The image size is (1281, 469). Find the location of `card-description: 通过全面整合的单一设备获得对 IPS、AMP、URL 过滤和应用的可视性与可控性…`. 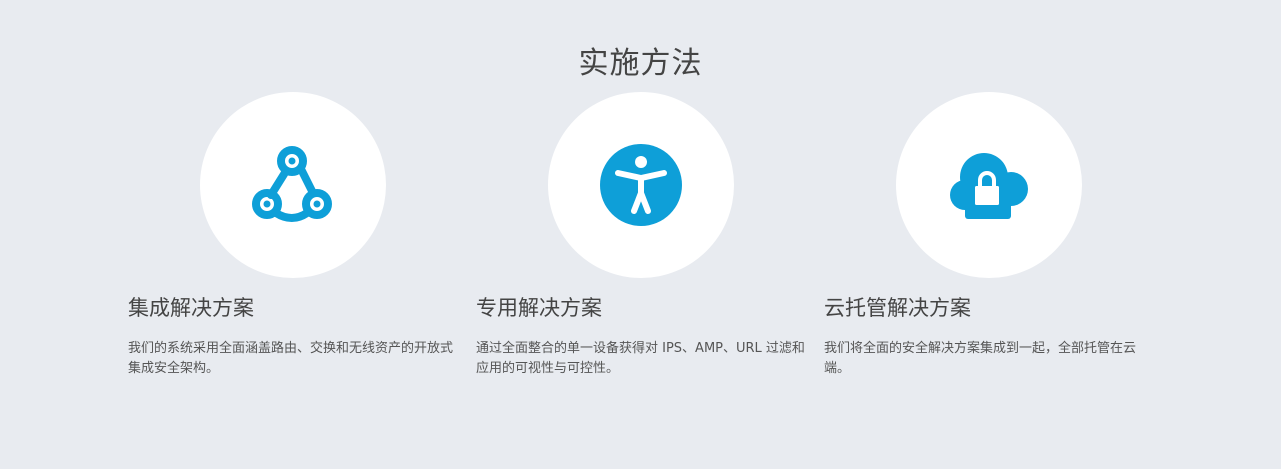

card-description: 通过全面整合的单一设备获得对 IPS、AMP、URL 过滤和应用的可视性与可控性… is located at coordinates (640, 358).